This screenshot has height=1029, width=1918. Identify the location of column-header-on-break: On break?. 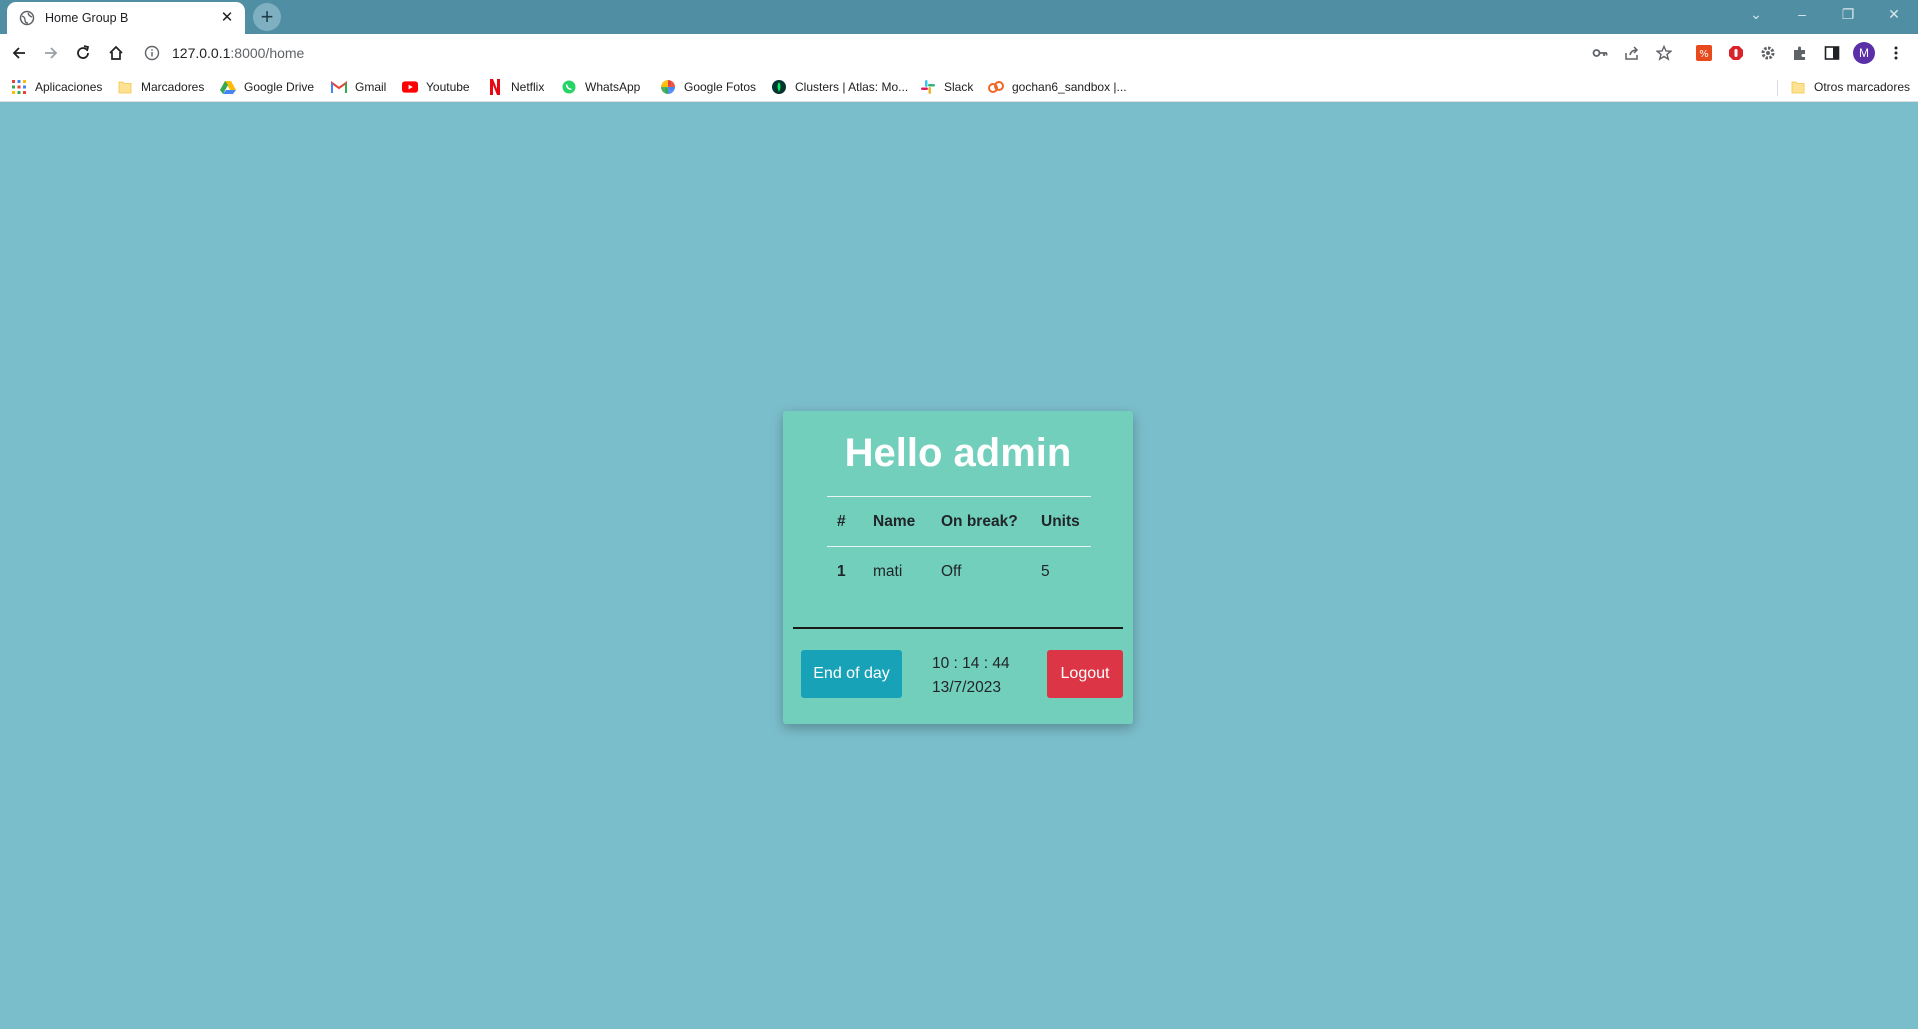
(981, 521).